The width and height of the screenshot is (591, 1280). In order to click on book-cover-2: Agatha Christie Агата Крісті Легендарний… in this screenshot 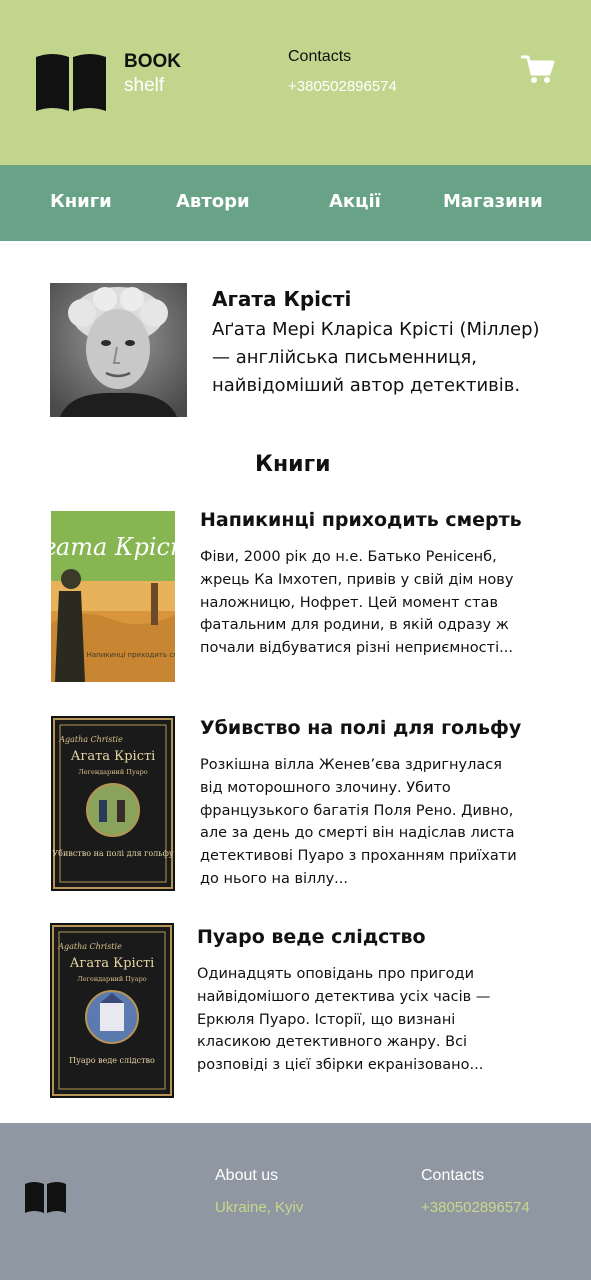, I will do `click(113, 803)`.